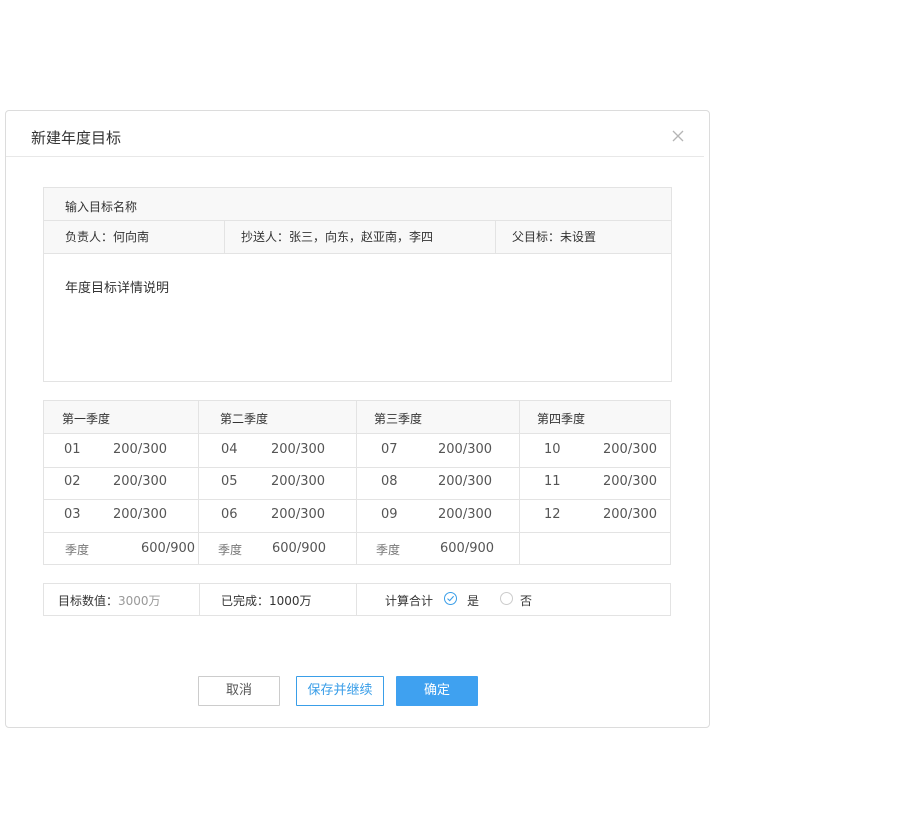  I want to click on header-divider, so click(355, 156).